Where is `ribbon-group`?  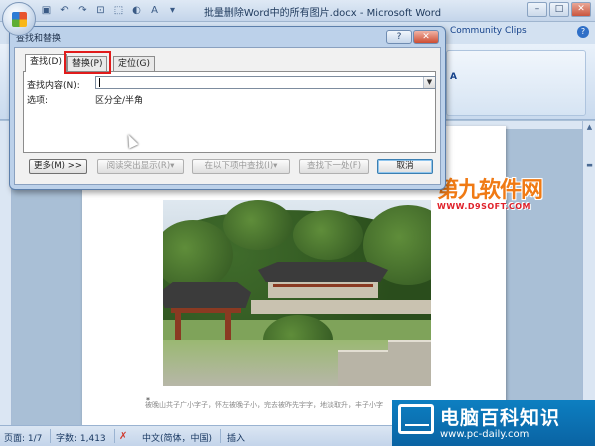
ribbon-group is located at coordinates (516, 83).